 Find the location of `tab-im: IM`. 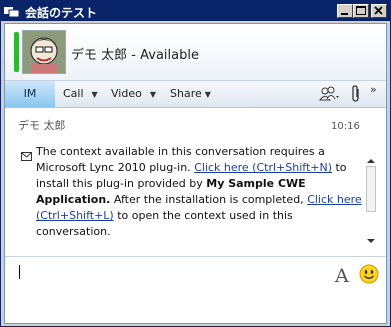

tab-im: IM is located at coordinates (30, 94).